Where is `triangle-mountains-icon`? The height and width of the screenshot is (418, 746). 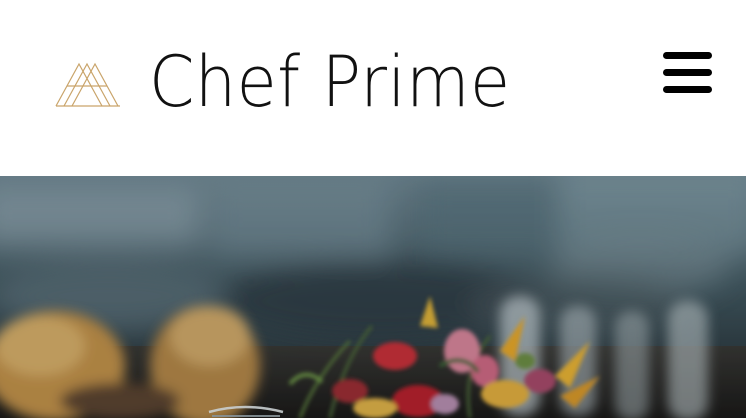 triangle-mountains-icon is located at coordinates (88, 84).